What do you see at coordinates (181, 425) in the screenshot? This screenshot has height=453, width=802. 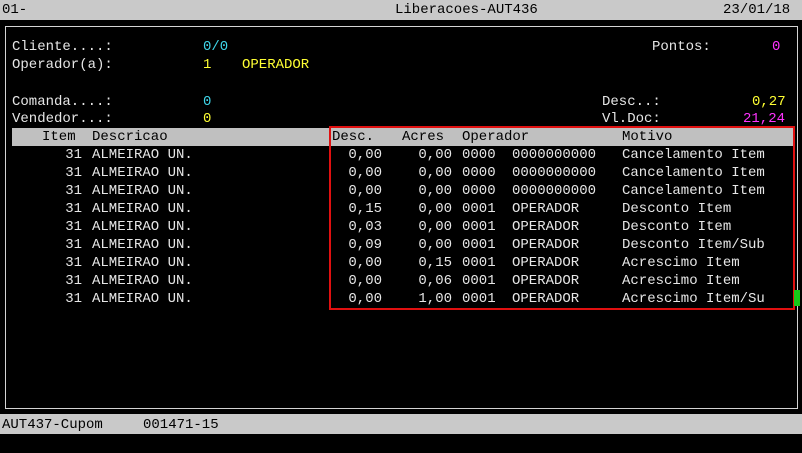 I see `status-code: 001471-15` at bounding box center [181, 425].